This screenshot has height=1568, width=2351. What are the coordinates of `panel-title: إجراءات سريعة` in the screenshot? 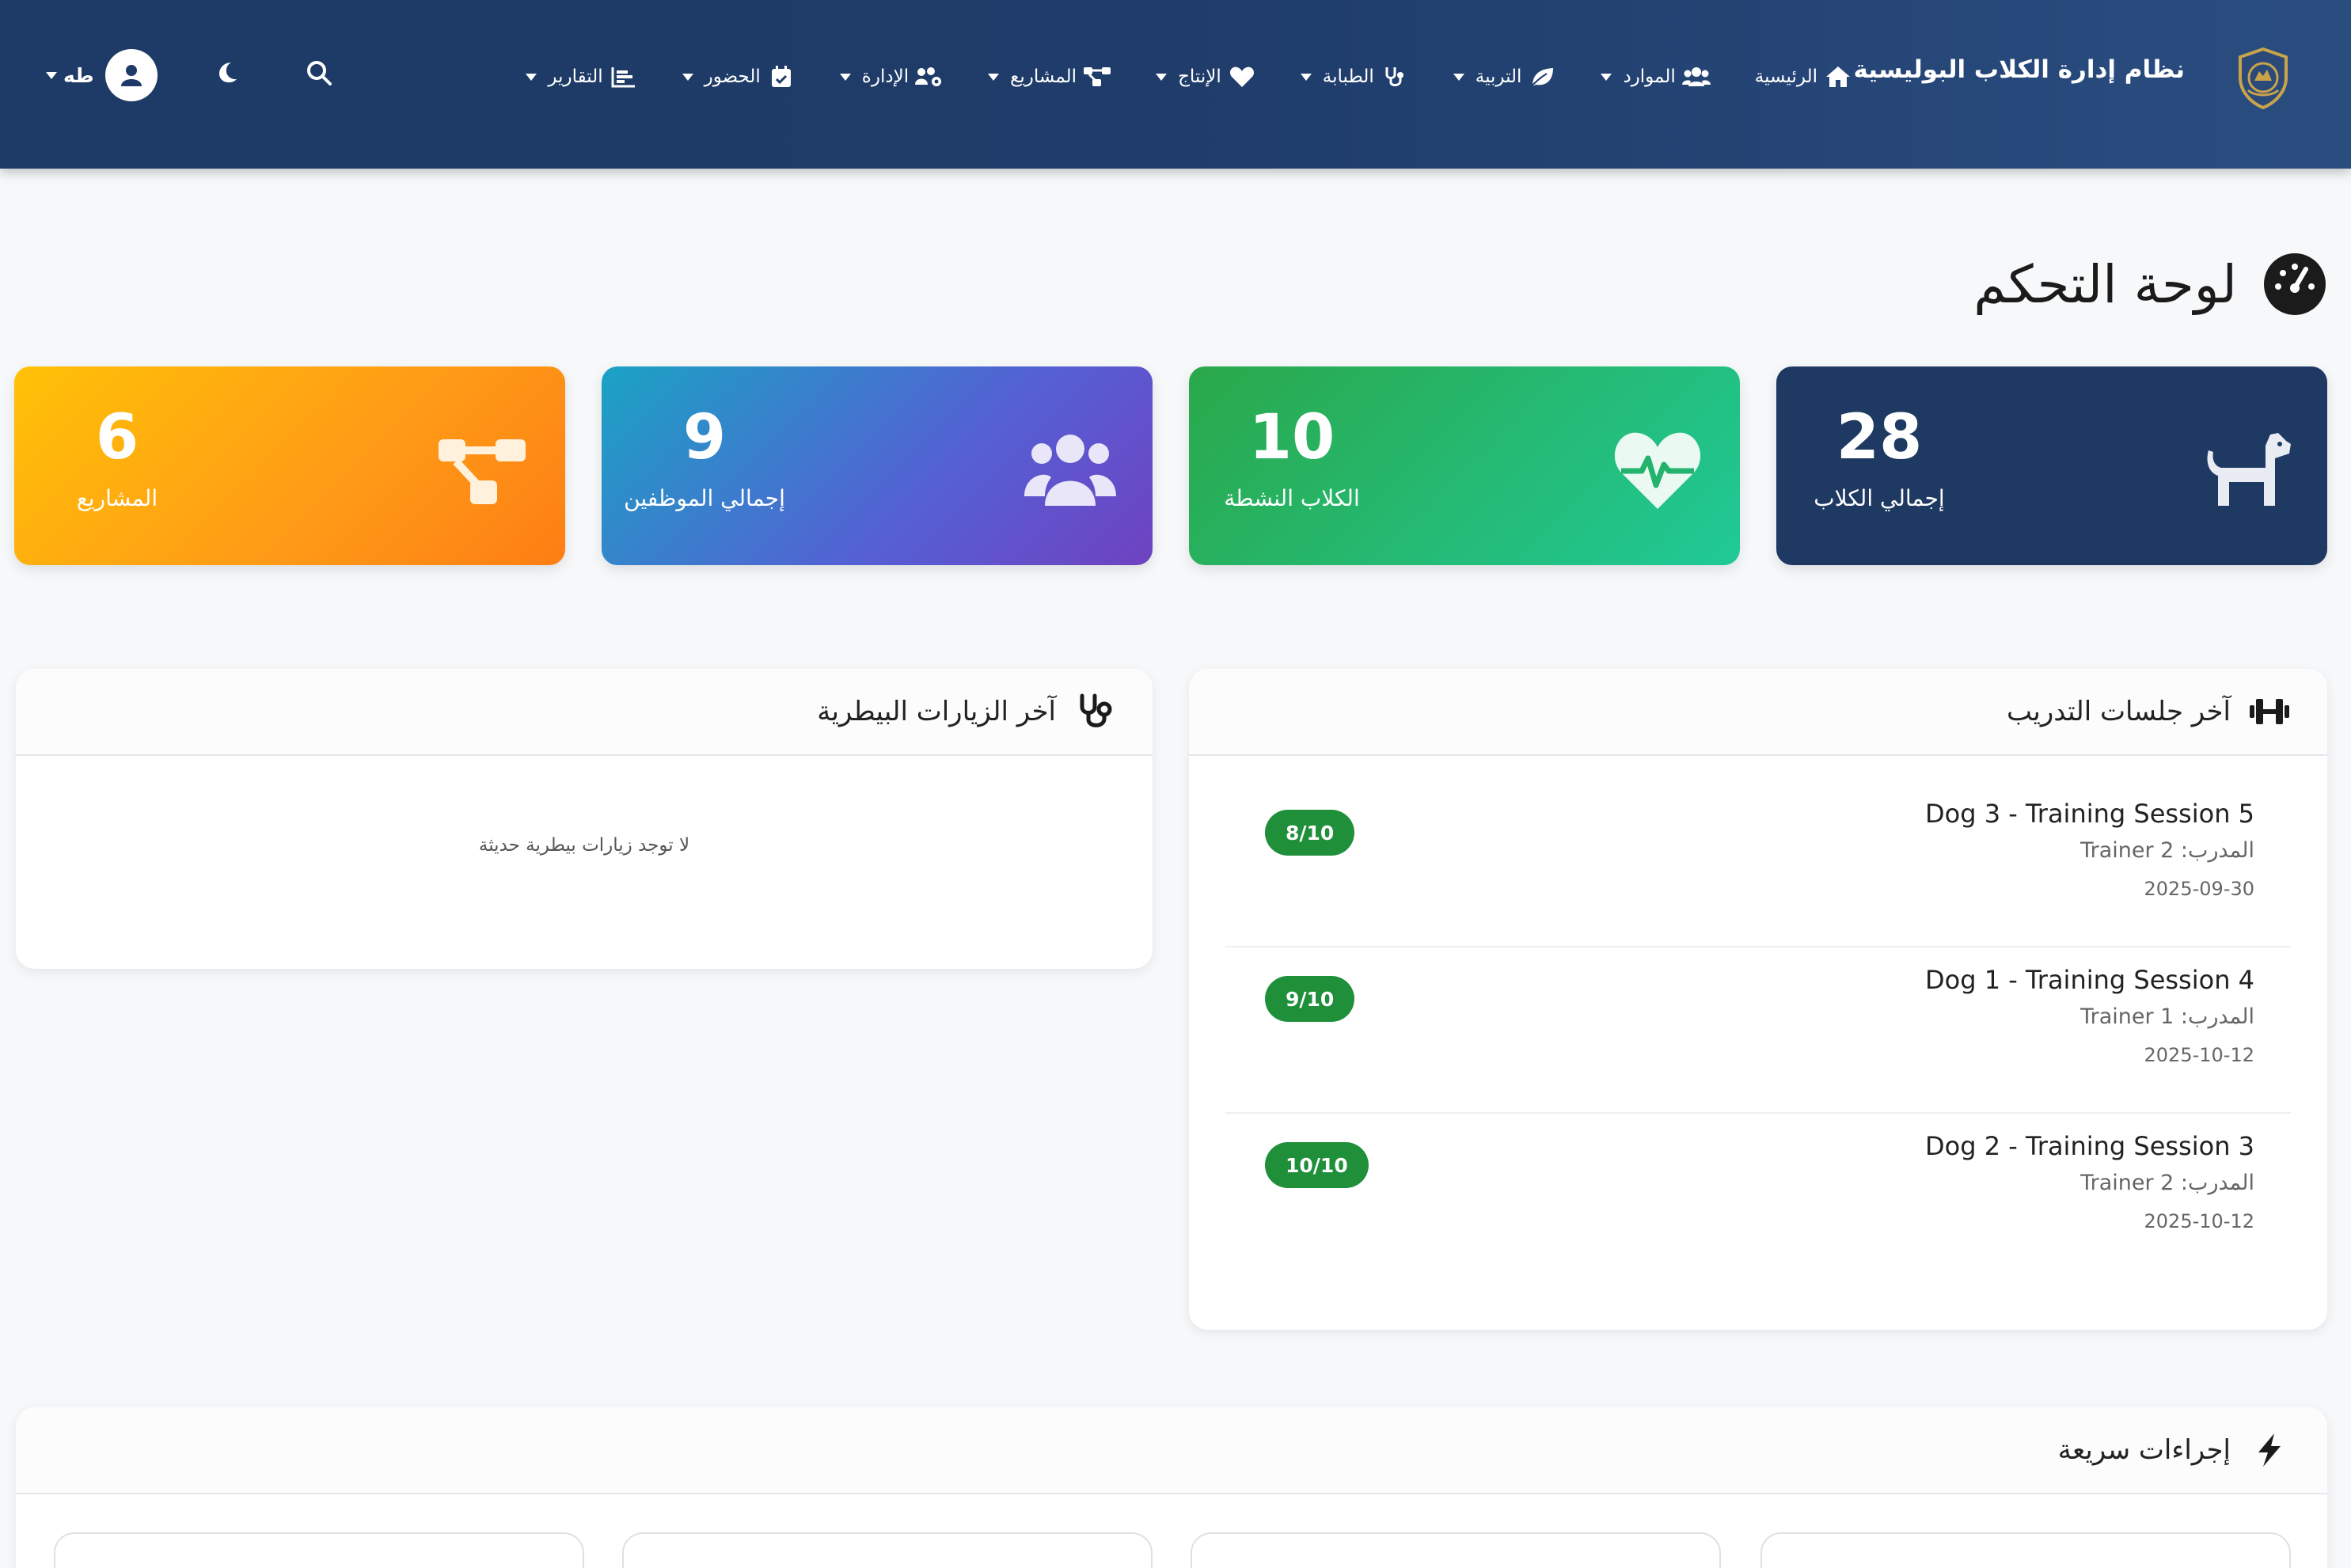 It's located at (2144, 1450).